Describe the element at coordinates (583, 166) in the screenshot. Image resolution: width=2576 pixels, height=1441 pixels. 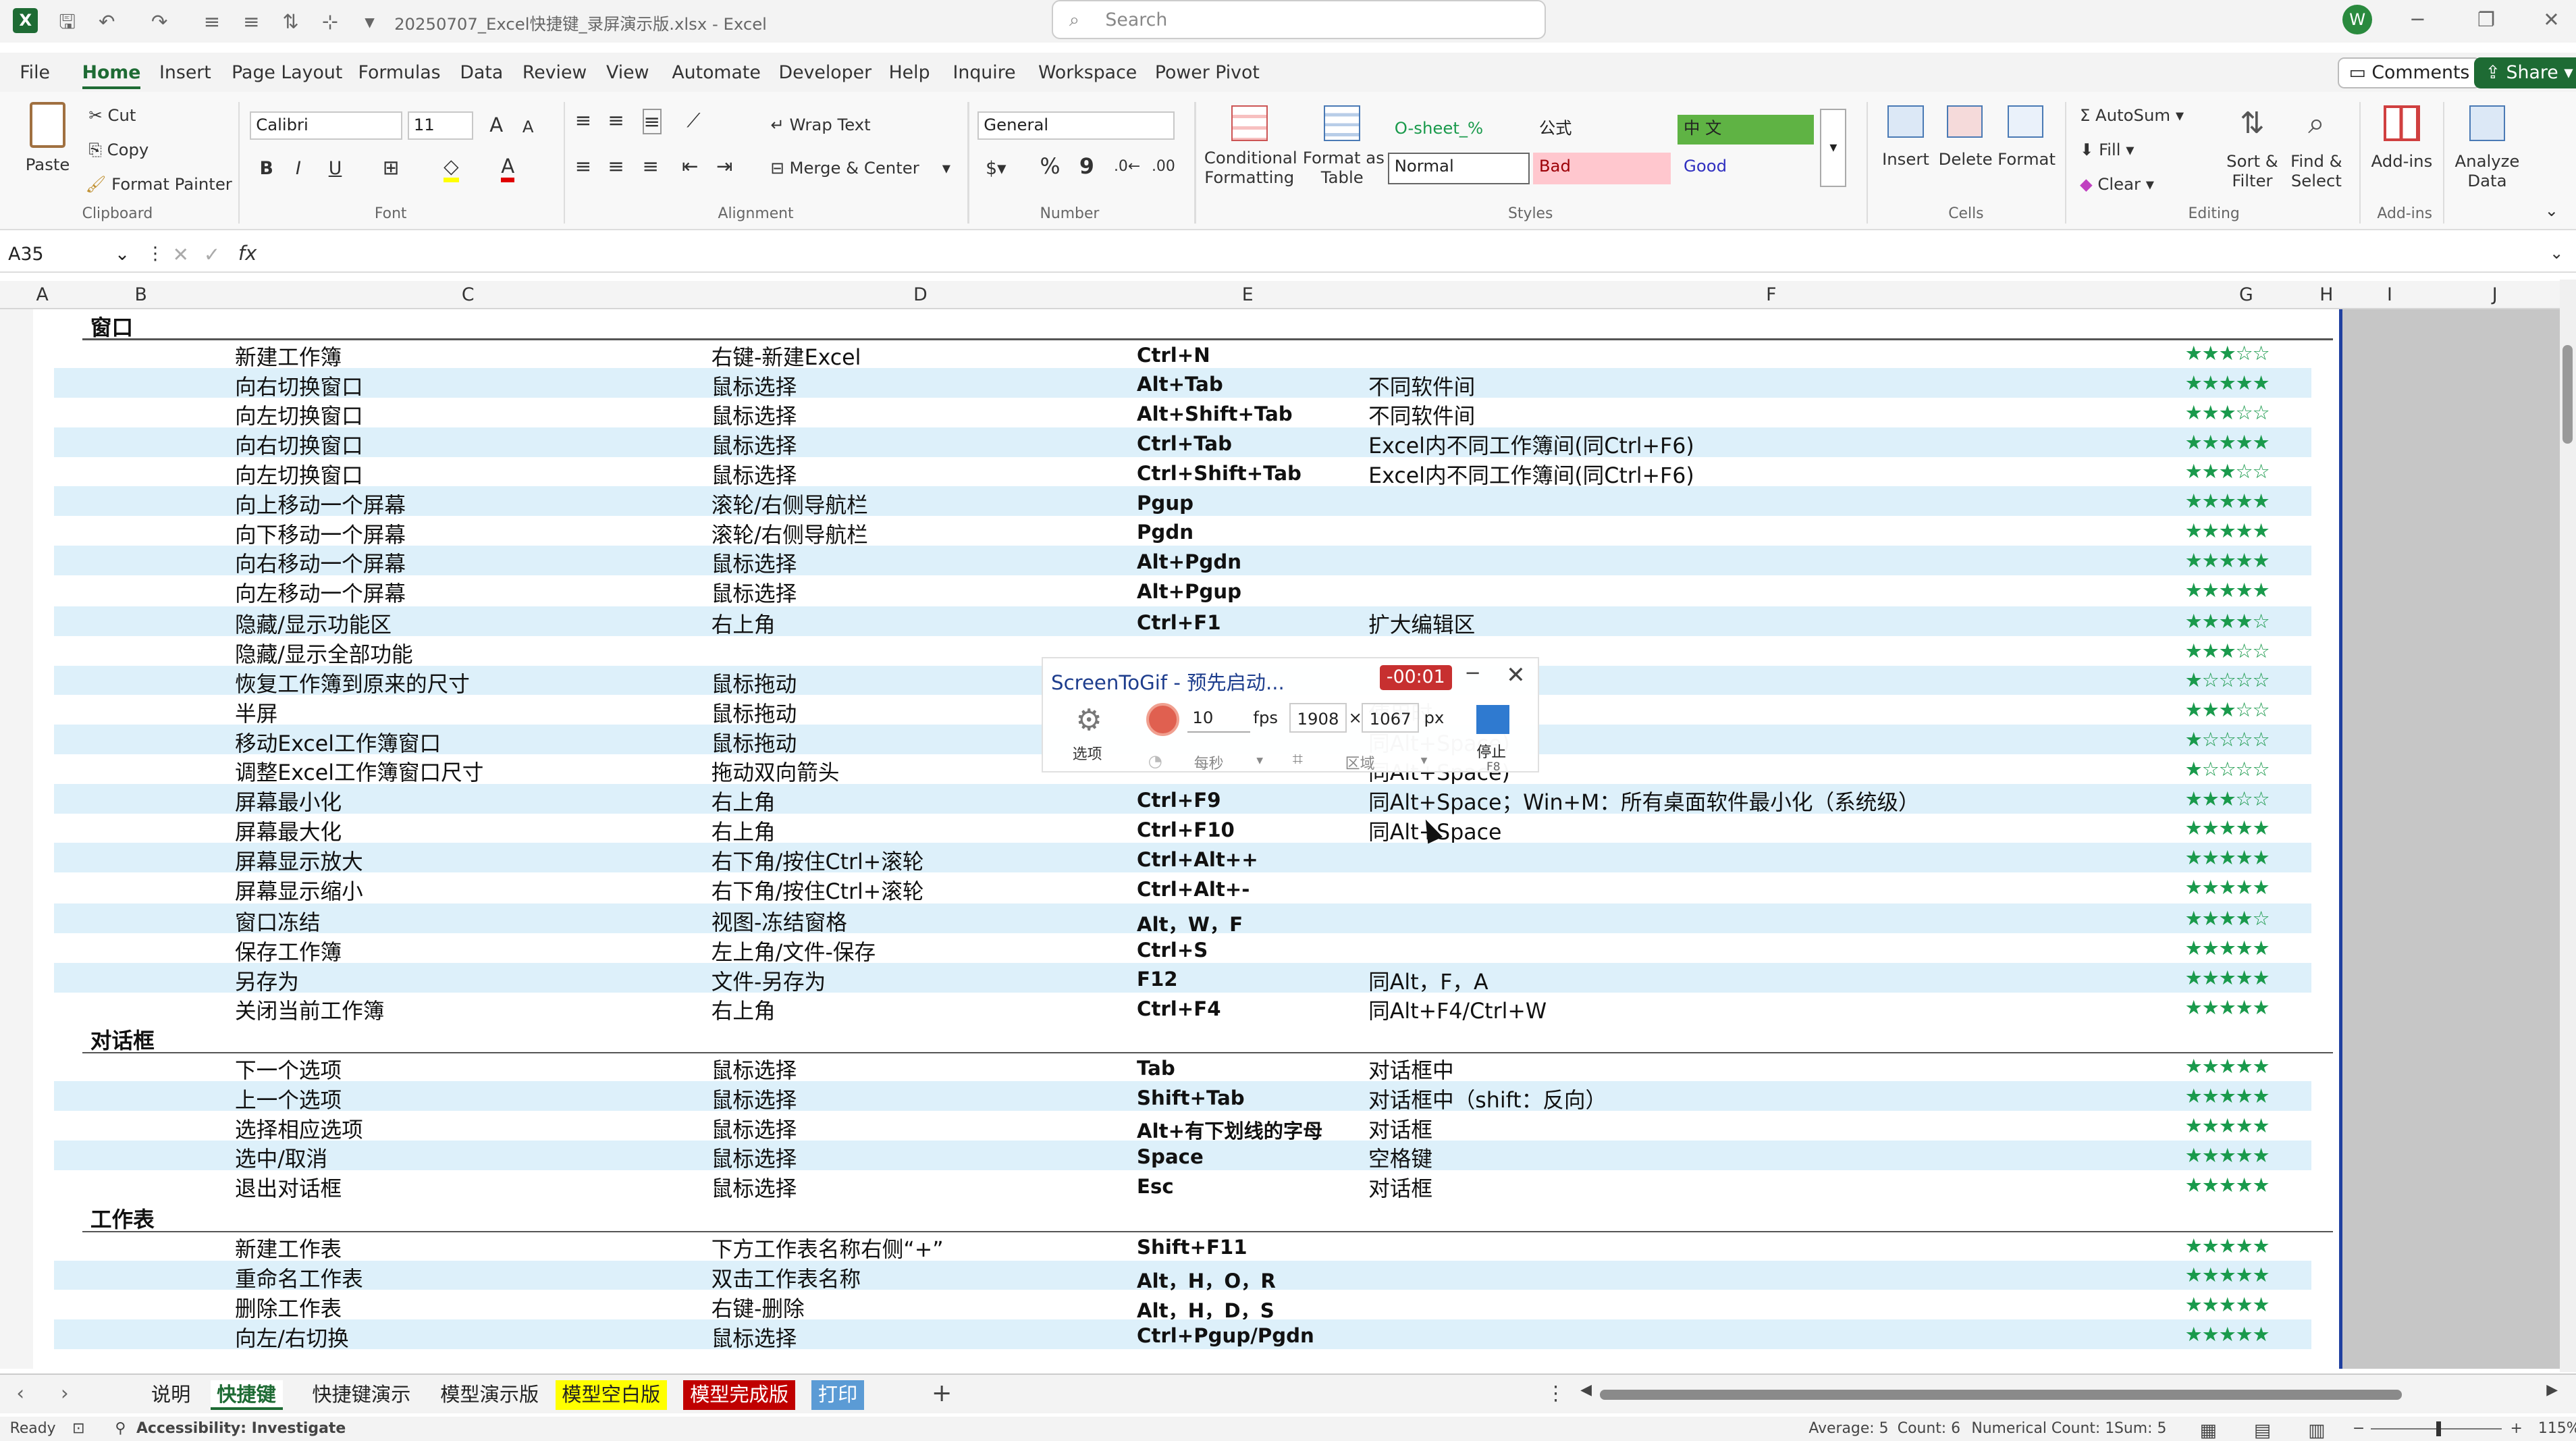
I see `align-left-icon: ≡` at that location.